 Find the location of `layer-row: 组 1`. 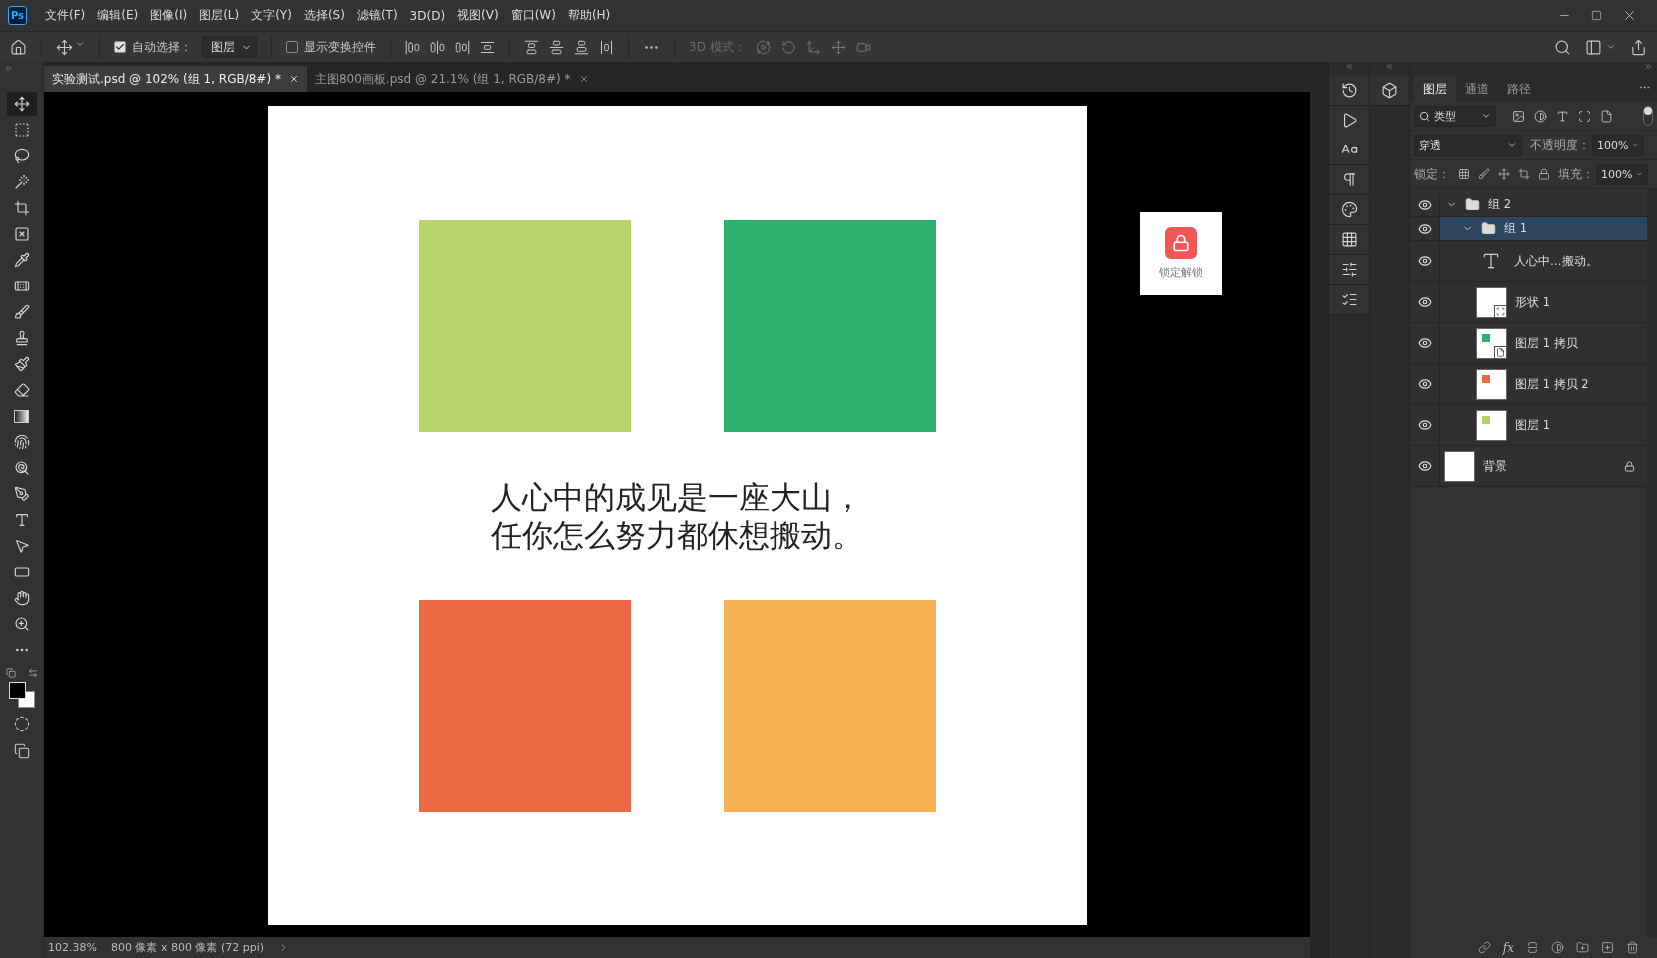

layer-row: 组 1 is located at coordinates (1528, 229).